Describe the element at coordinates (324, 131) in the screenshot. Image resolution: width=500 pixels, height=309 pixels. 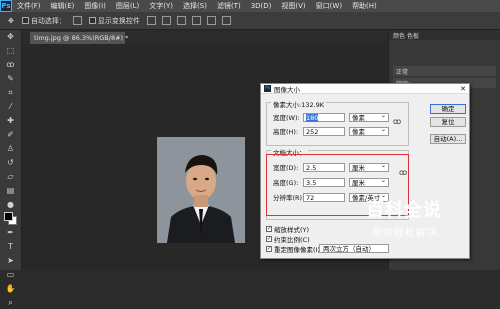
I see `pixel-height-input: 252` at that location.